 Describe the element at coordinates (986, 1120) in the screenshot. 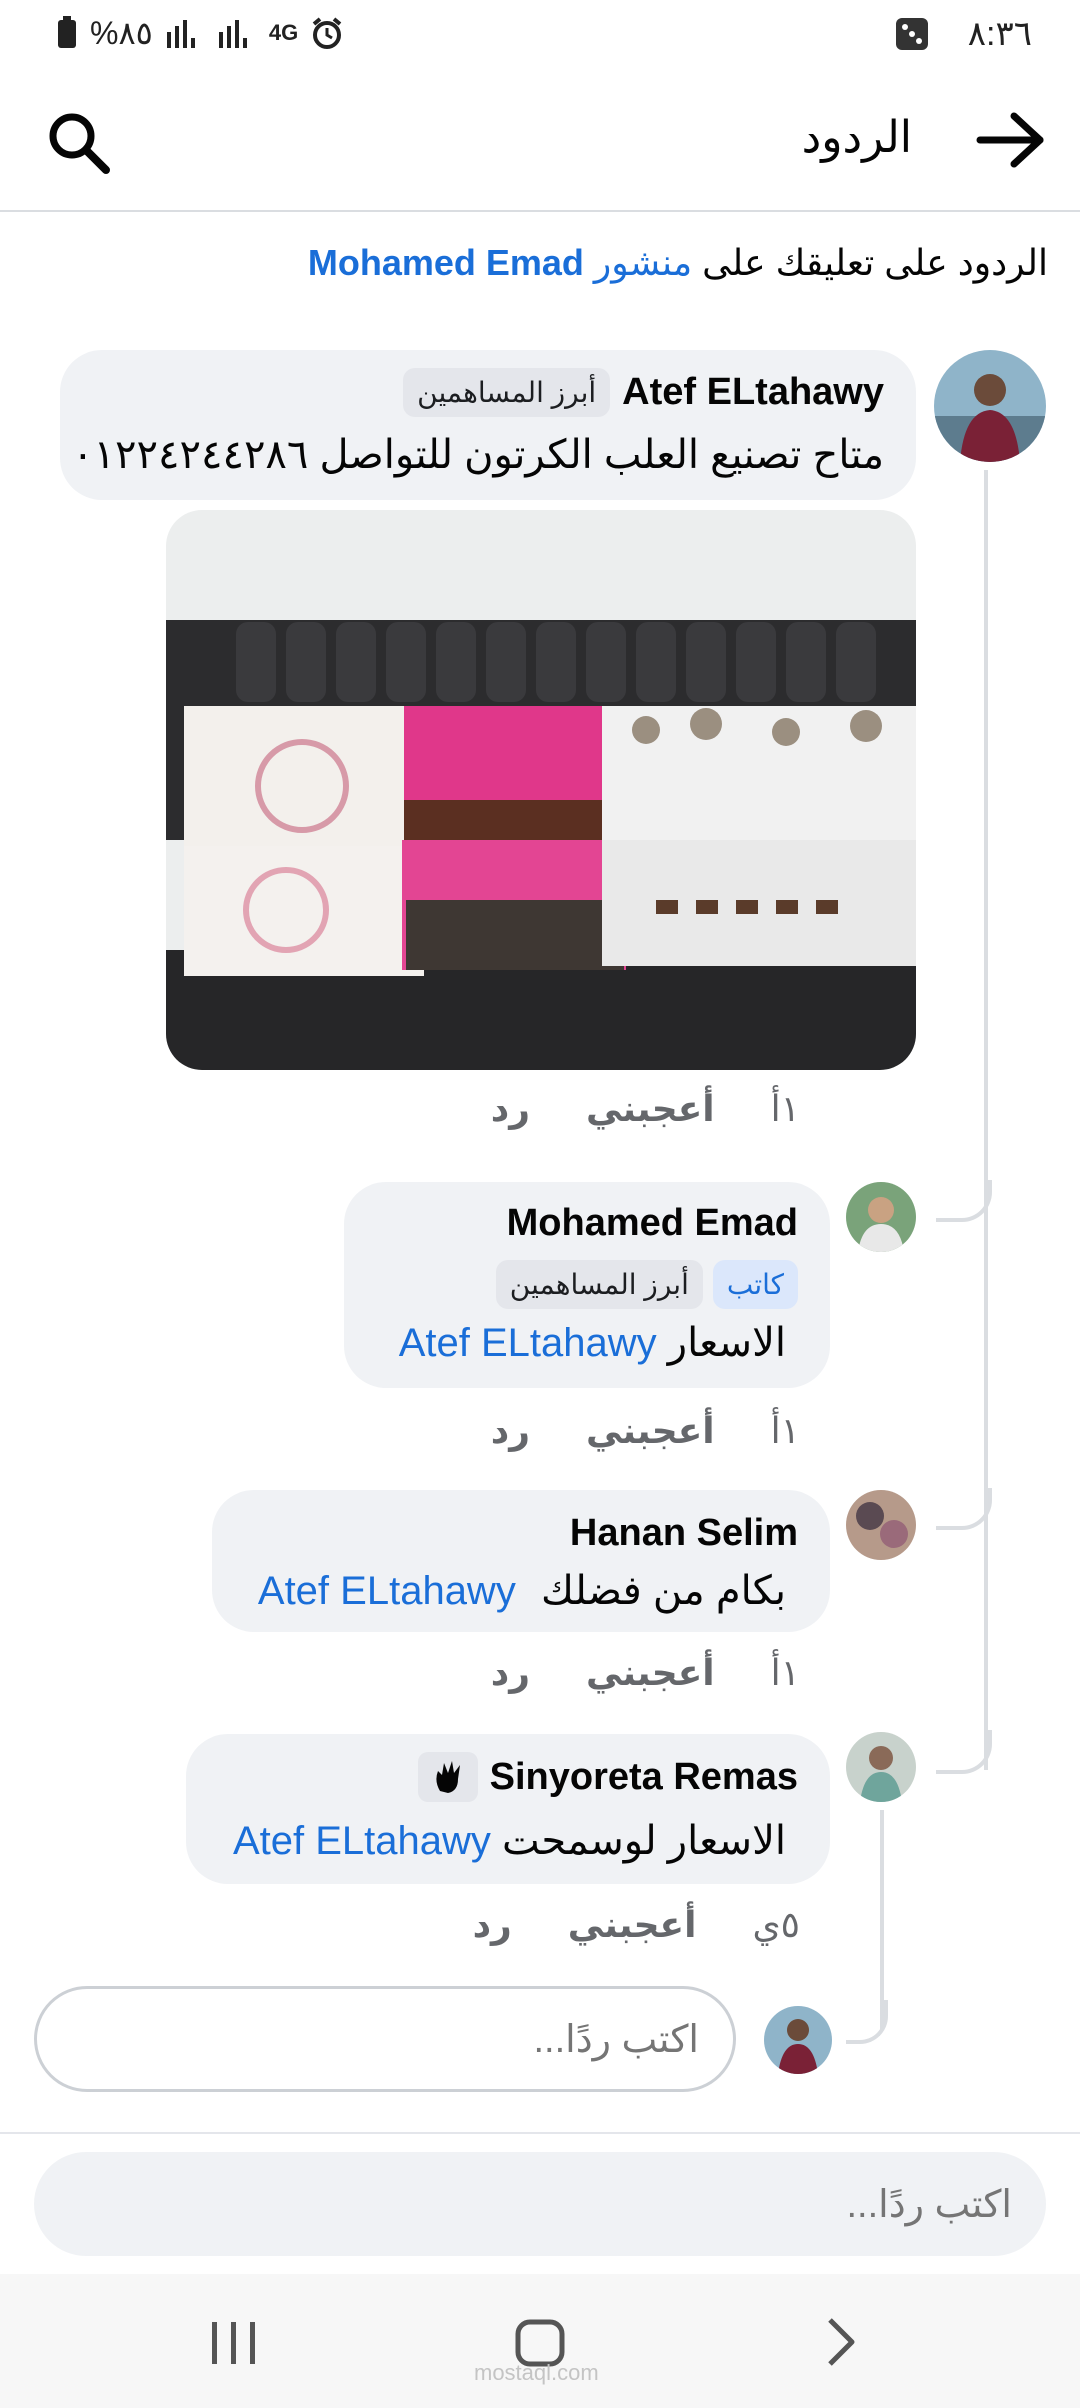

I see `thread-line-main` at that location.